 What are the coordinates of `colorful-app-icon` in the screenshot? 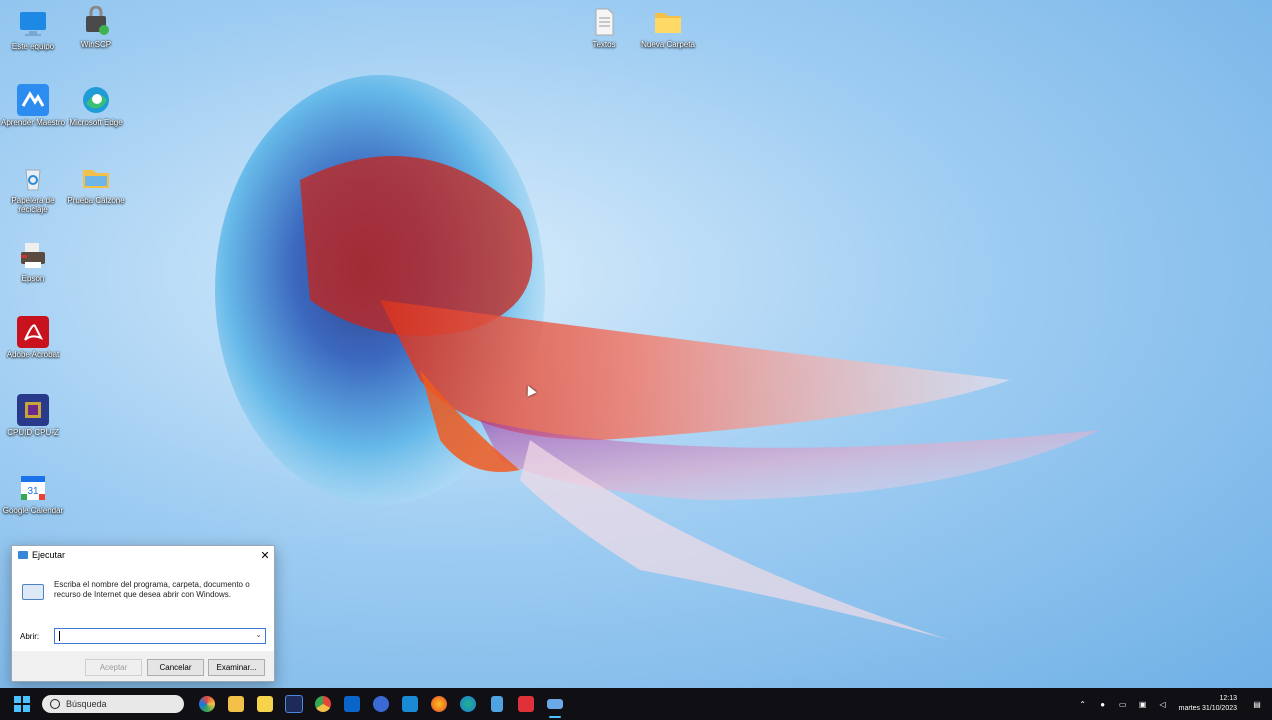 It's located at (206, 704).